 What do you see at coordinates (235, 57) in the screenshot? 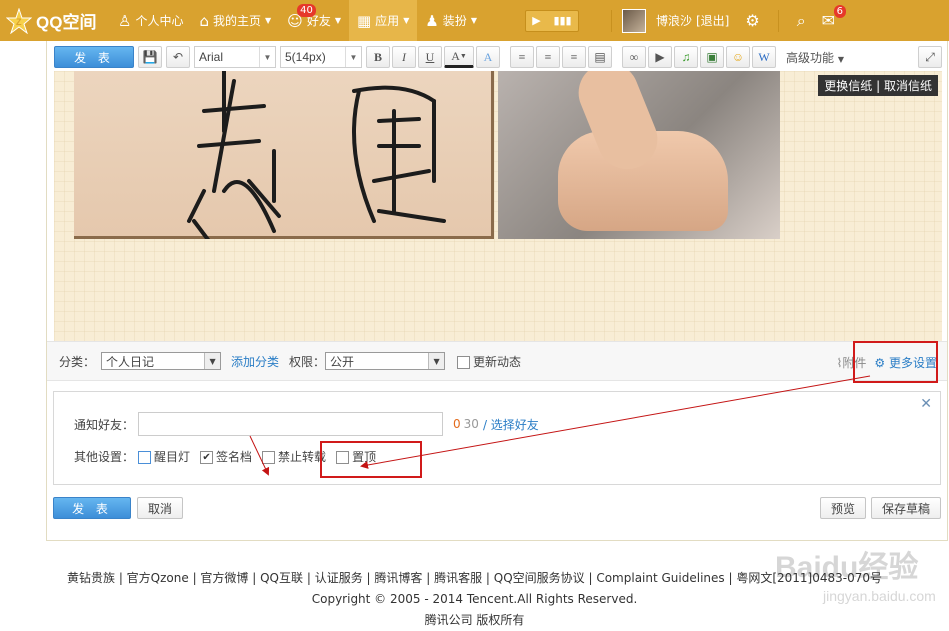
I see `font-family-select: Arial ▼` at bounding box center [235, 57].